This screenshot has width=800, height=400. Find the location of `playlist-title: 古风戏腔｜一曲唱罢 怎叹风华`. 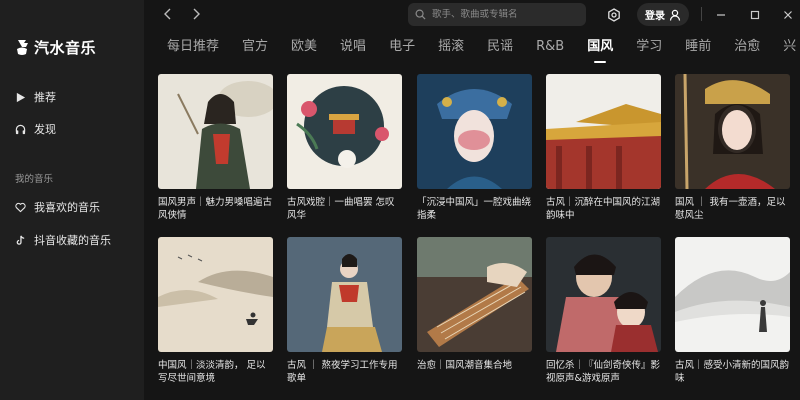

playlist-title: 古风戏腔｜一曲唱罢 怎叹风华 is located at coordinates (341, 209).